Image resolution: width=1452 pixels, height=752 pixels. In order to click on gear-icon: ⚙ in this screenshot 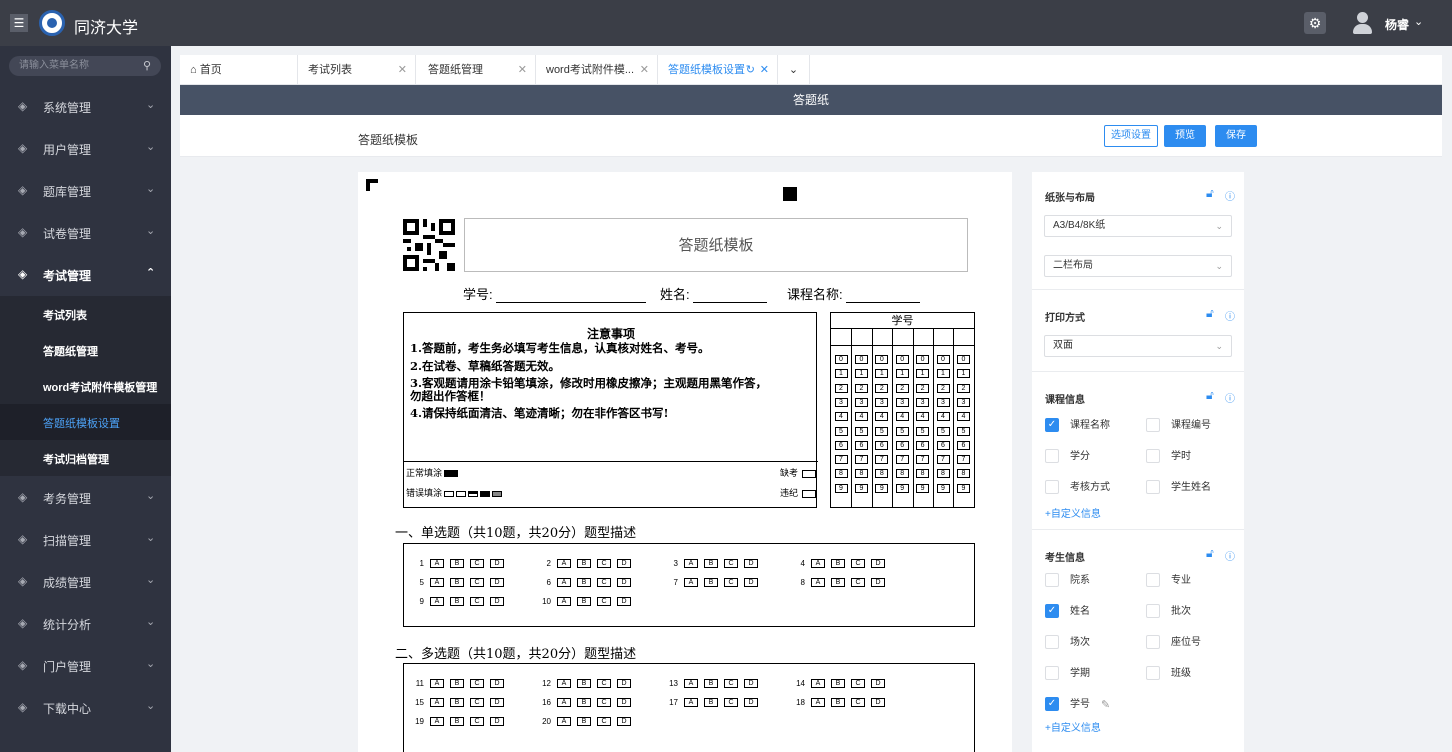, I will do `click(1315, 23)`.